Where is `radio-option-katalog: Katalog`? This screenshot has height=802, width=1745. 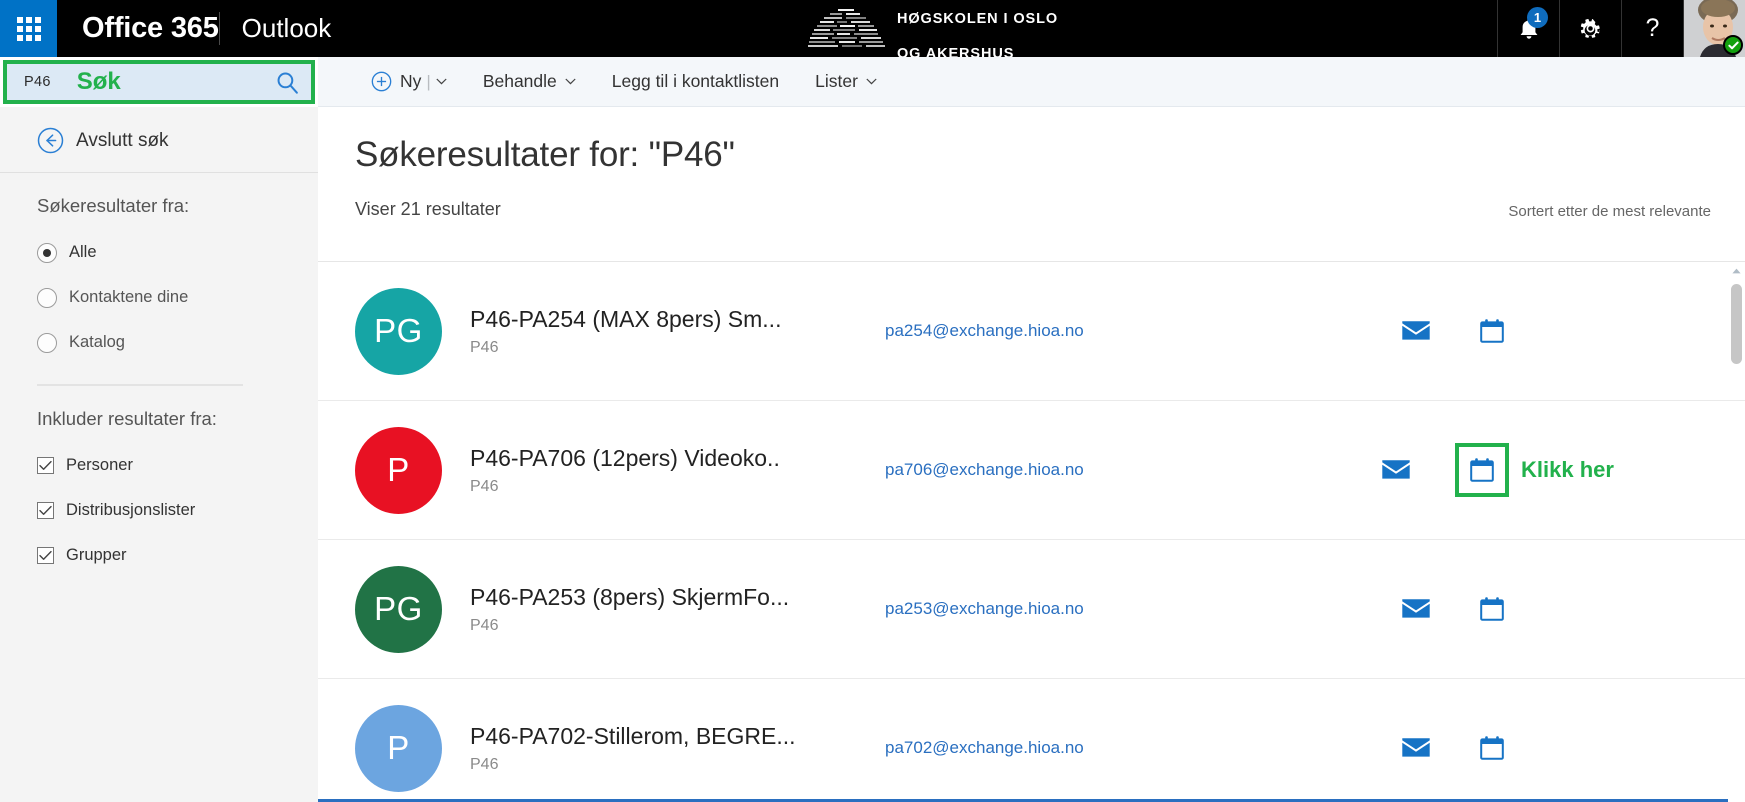 radio-option-katalog: Katalog is located at coordinates (177, 342).